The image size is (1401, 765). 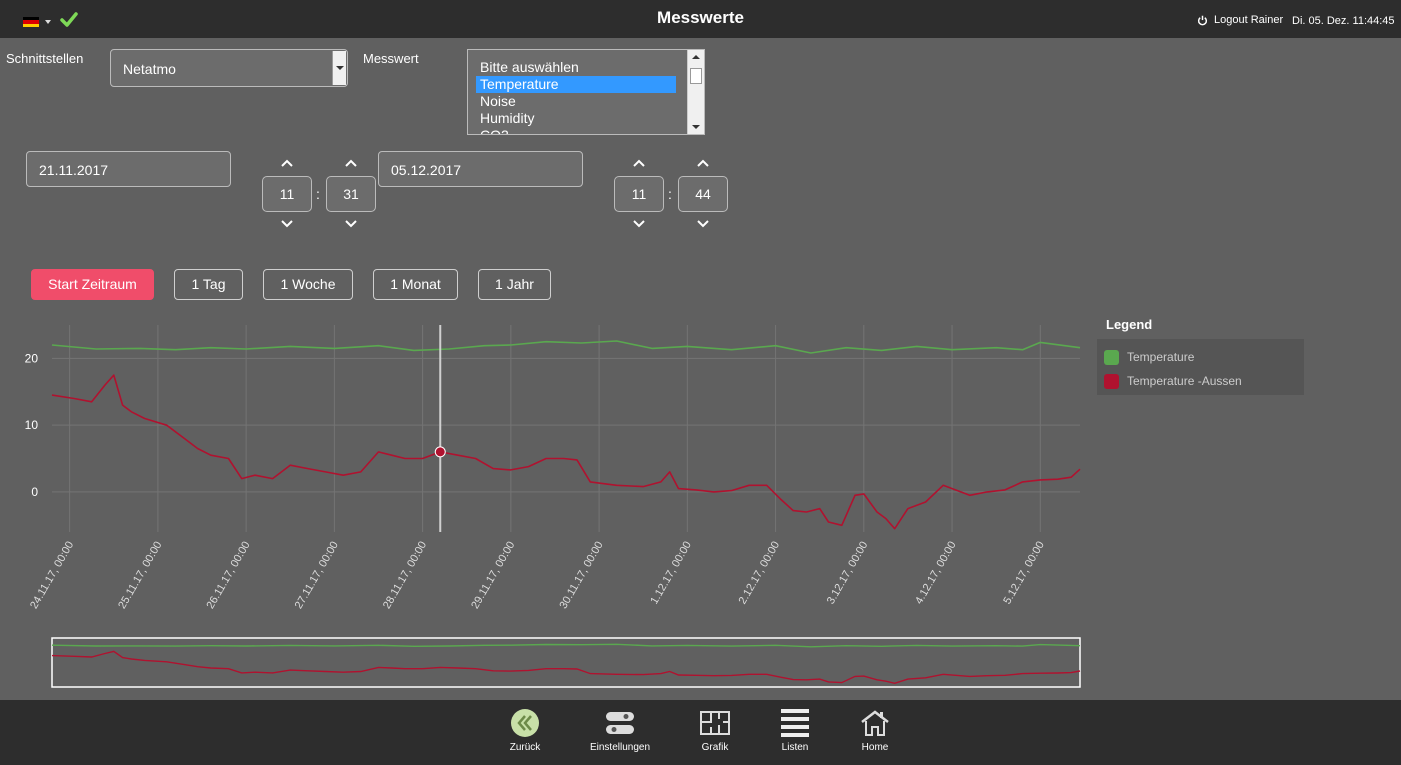 I want to click on schnittstellen-select: Netatmo, so click(x=229, y=68).